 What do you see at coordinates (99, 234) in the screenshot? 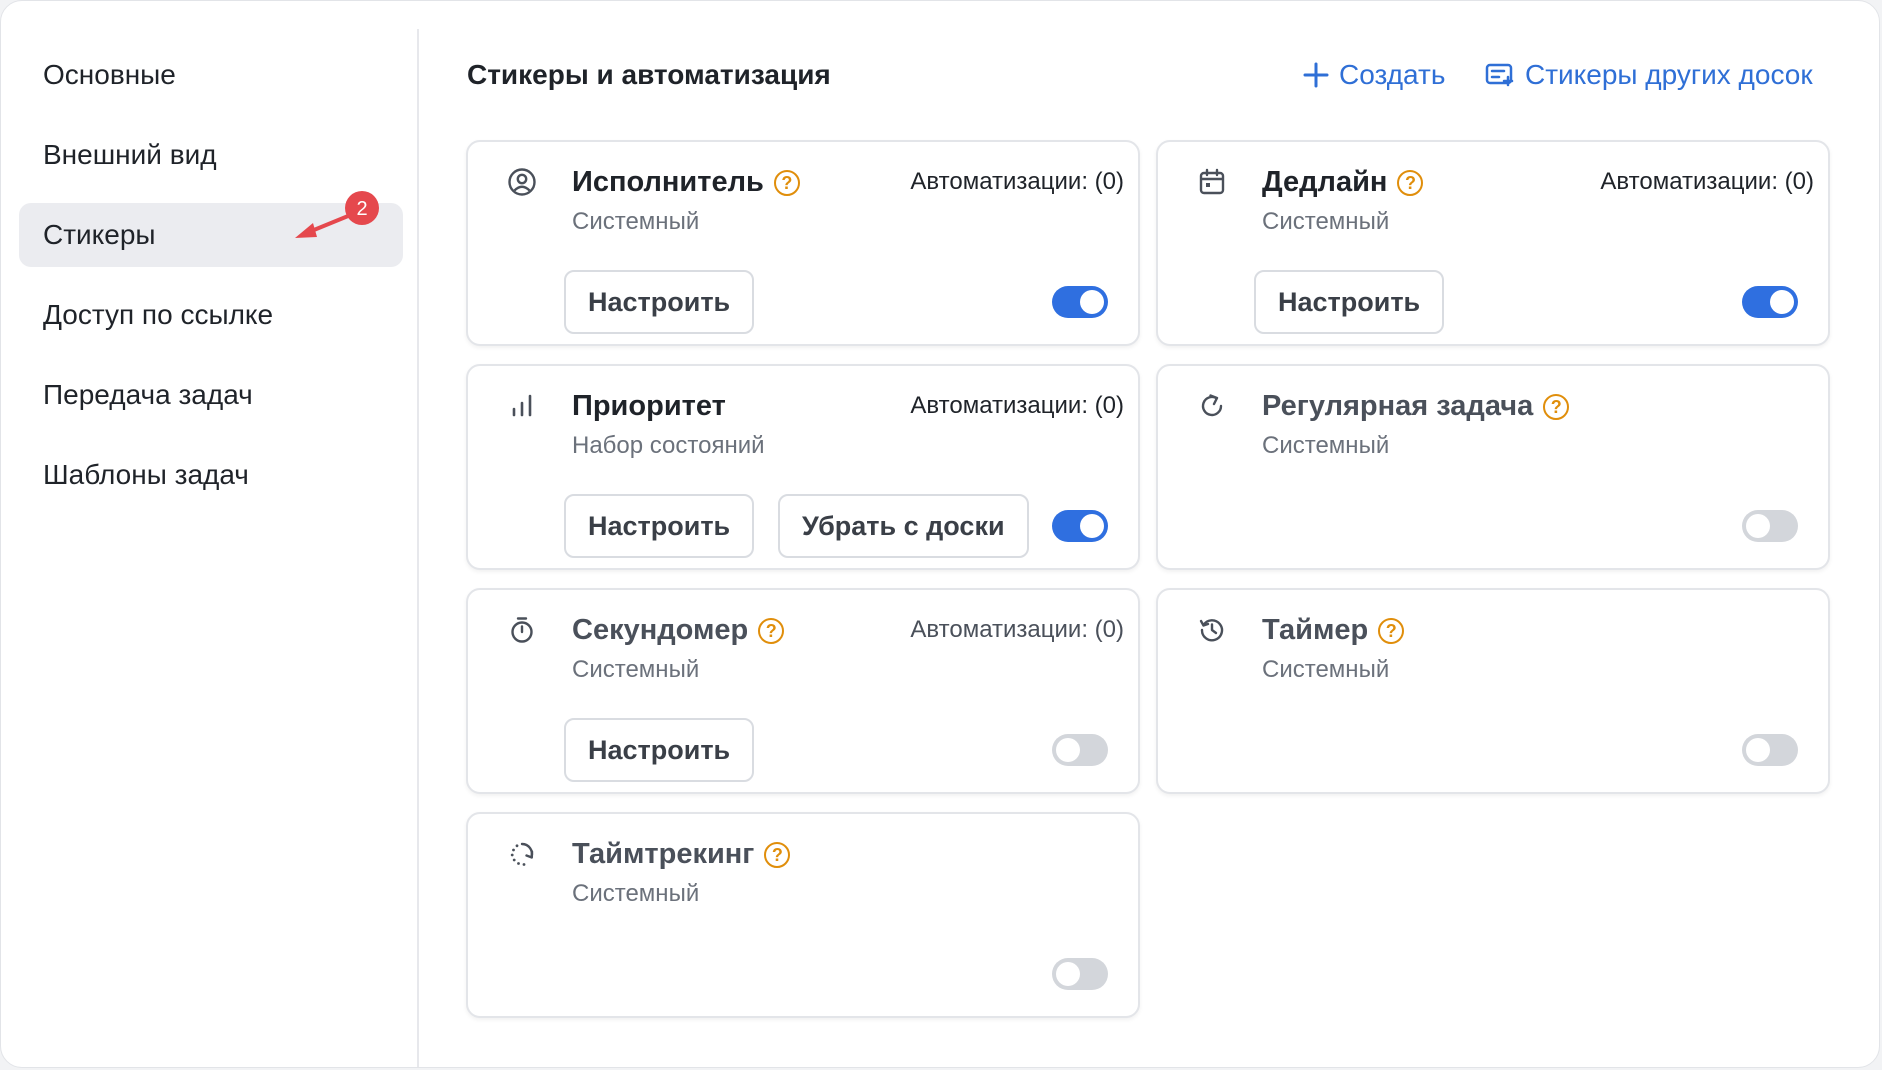
I see `sidebar-item-label: Стикеры` at bounding box center [99, 234].